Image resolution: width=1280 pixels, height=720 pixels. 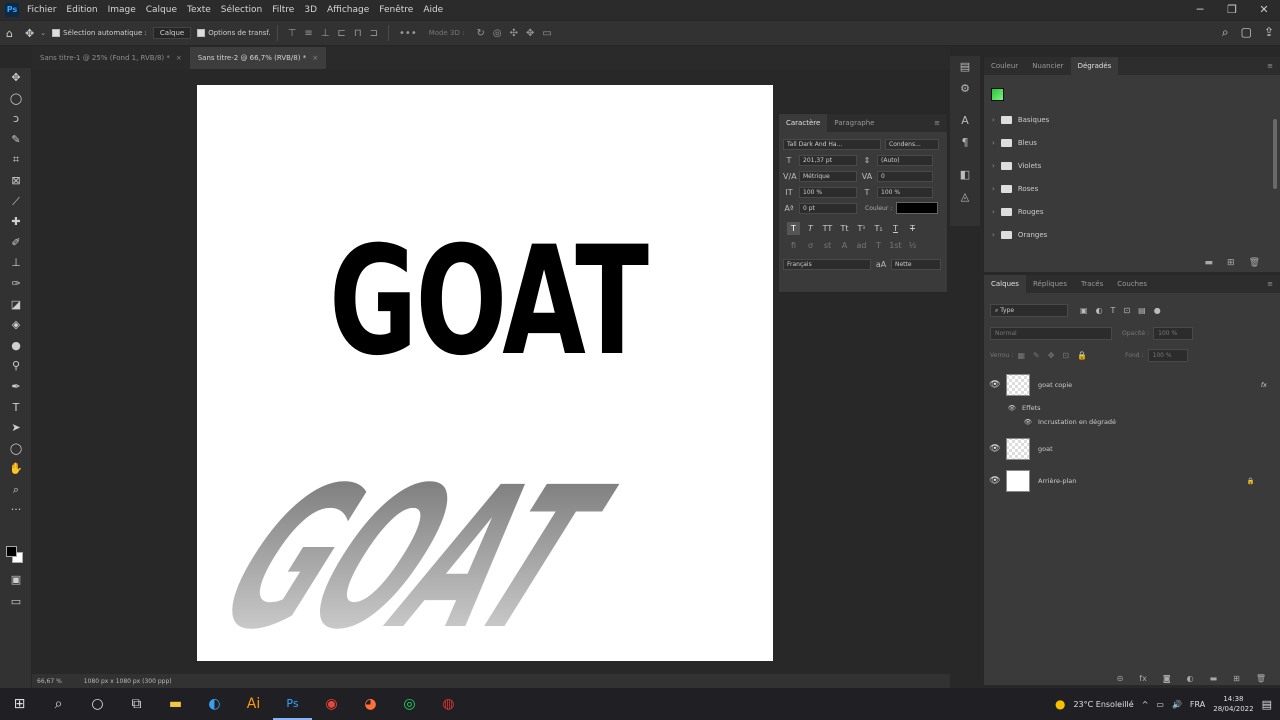 What do you see at coordinates (497, 33) in the screenshot?
I see `roll-3d-icon: ◎` at bounding box center [497, 33].